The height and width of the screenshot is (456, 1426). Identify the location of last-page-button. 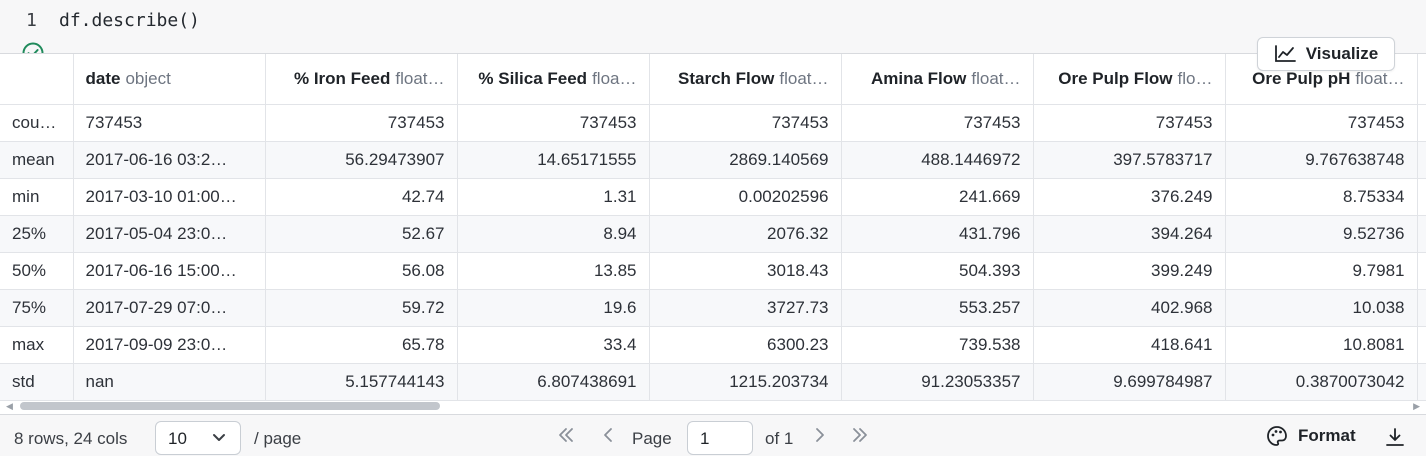
(860, 437).